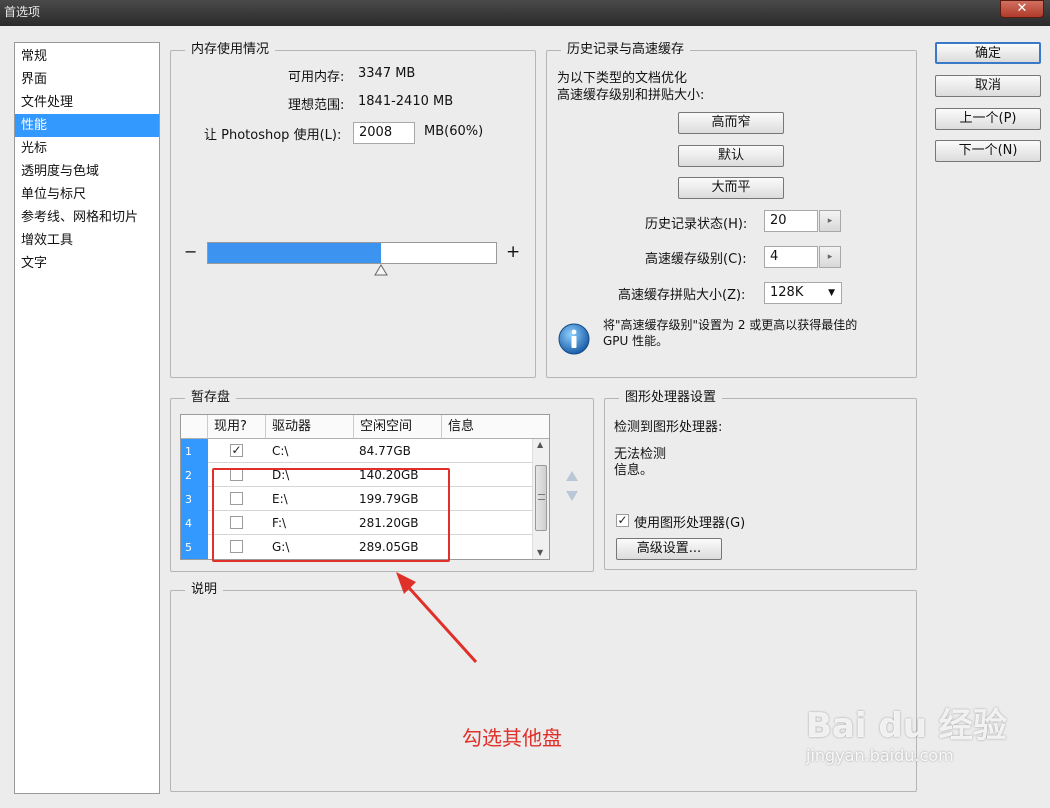 The image size is (1050, 808). What do you see at coordinates (87, 240) in the screenshot?
I see `nav-item-plugins: 增效工具` at bounding box center [87, 240].